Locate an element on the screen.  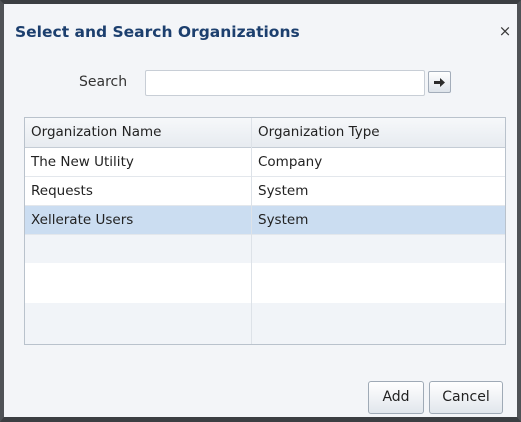
column-header-organization-name: Organization Name is located at coordinates (96, 132).